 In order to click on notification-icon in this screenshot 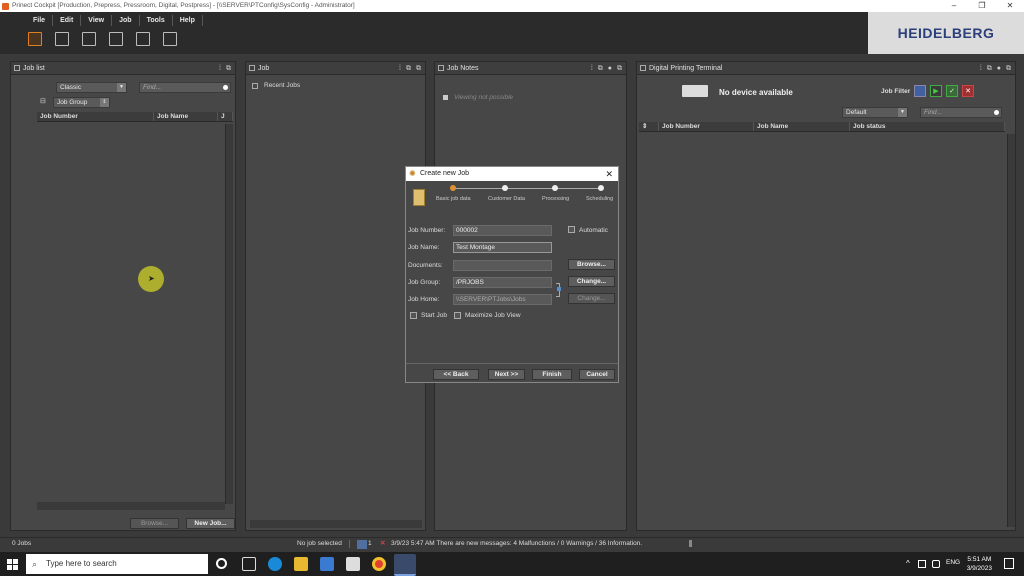, I will do `click(1009, 563)`.